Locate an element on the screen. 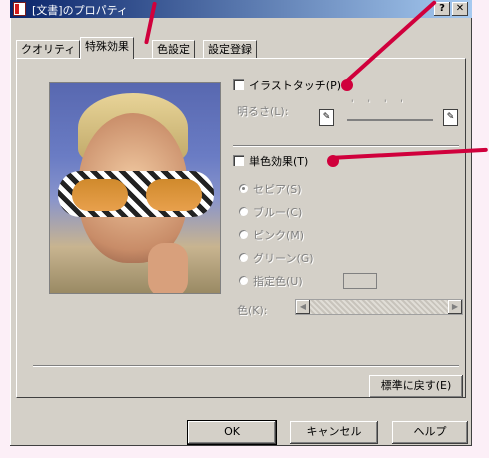  title-bar: [文書]のプロパティ ? ✕ is located at coordinates (241, 9).